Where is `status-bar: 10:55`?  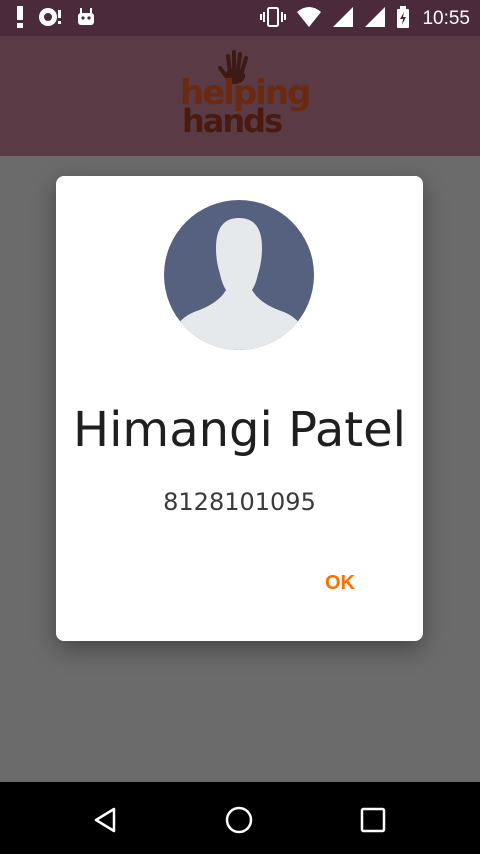
status-bar: 10:55 is located at coordinates (240, 18).